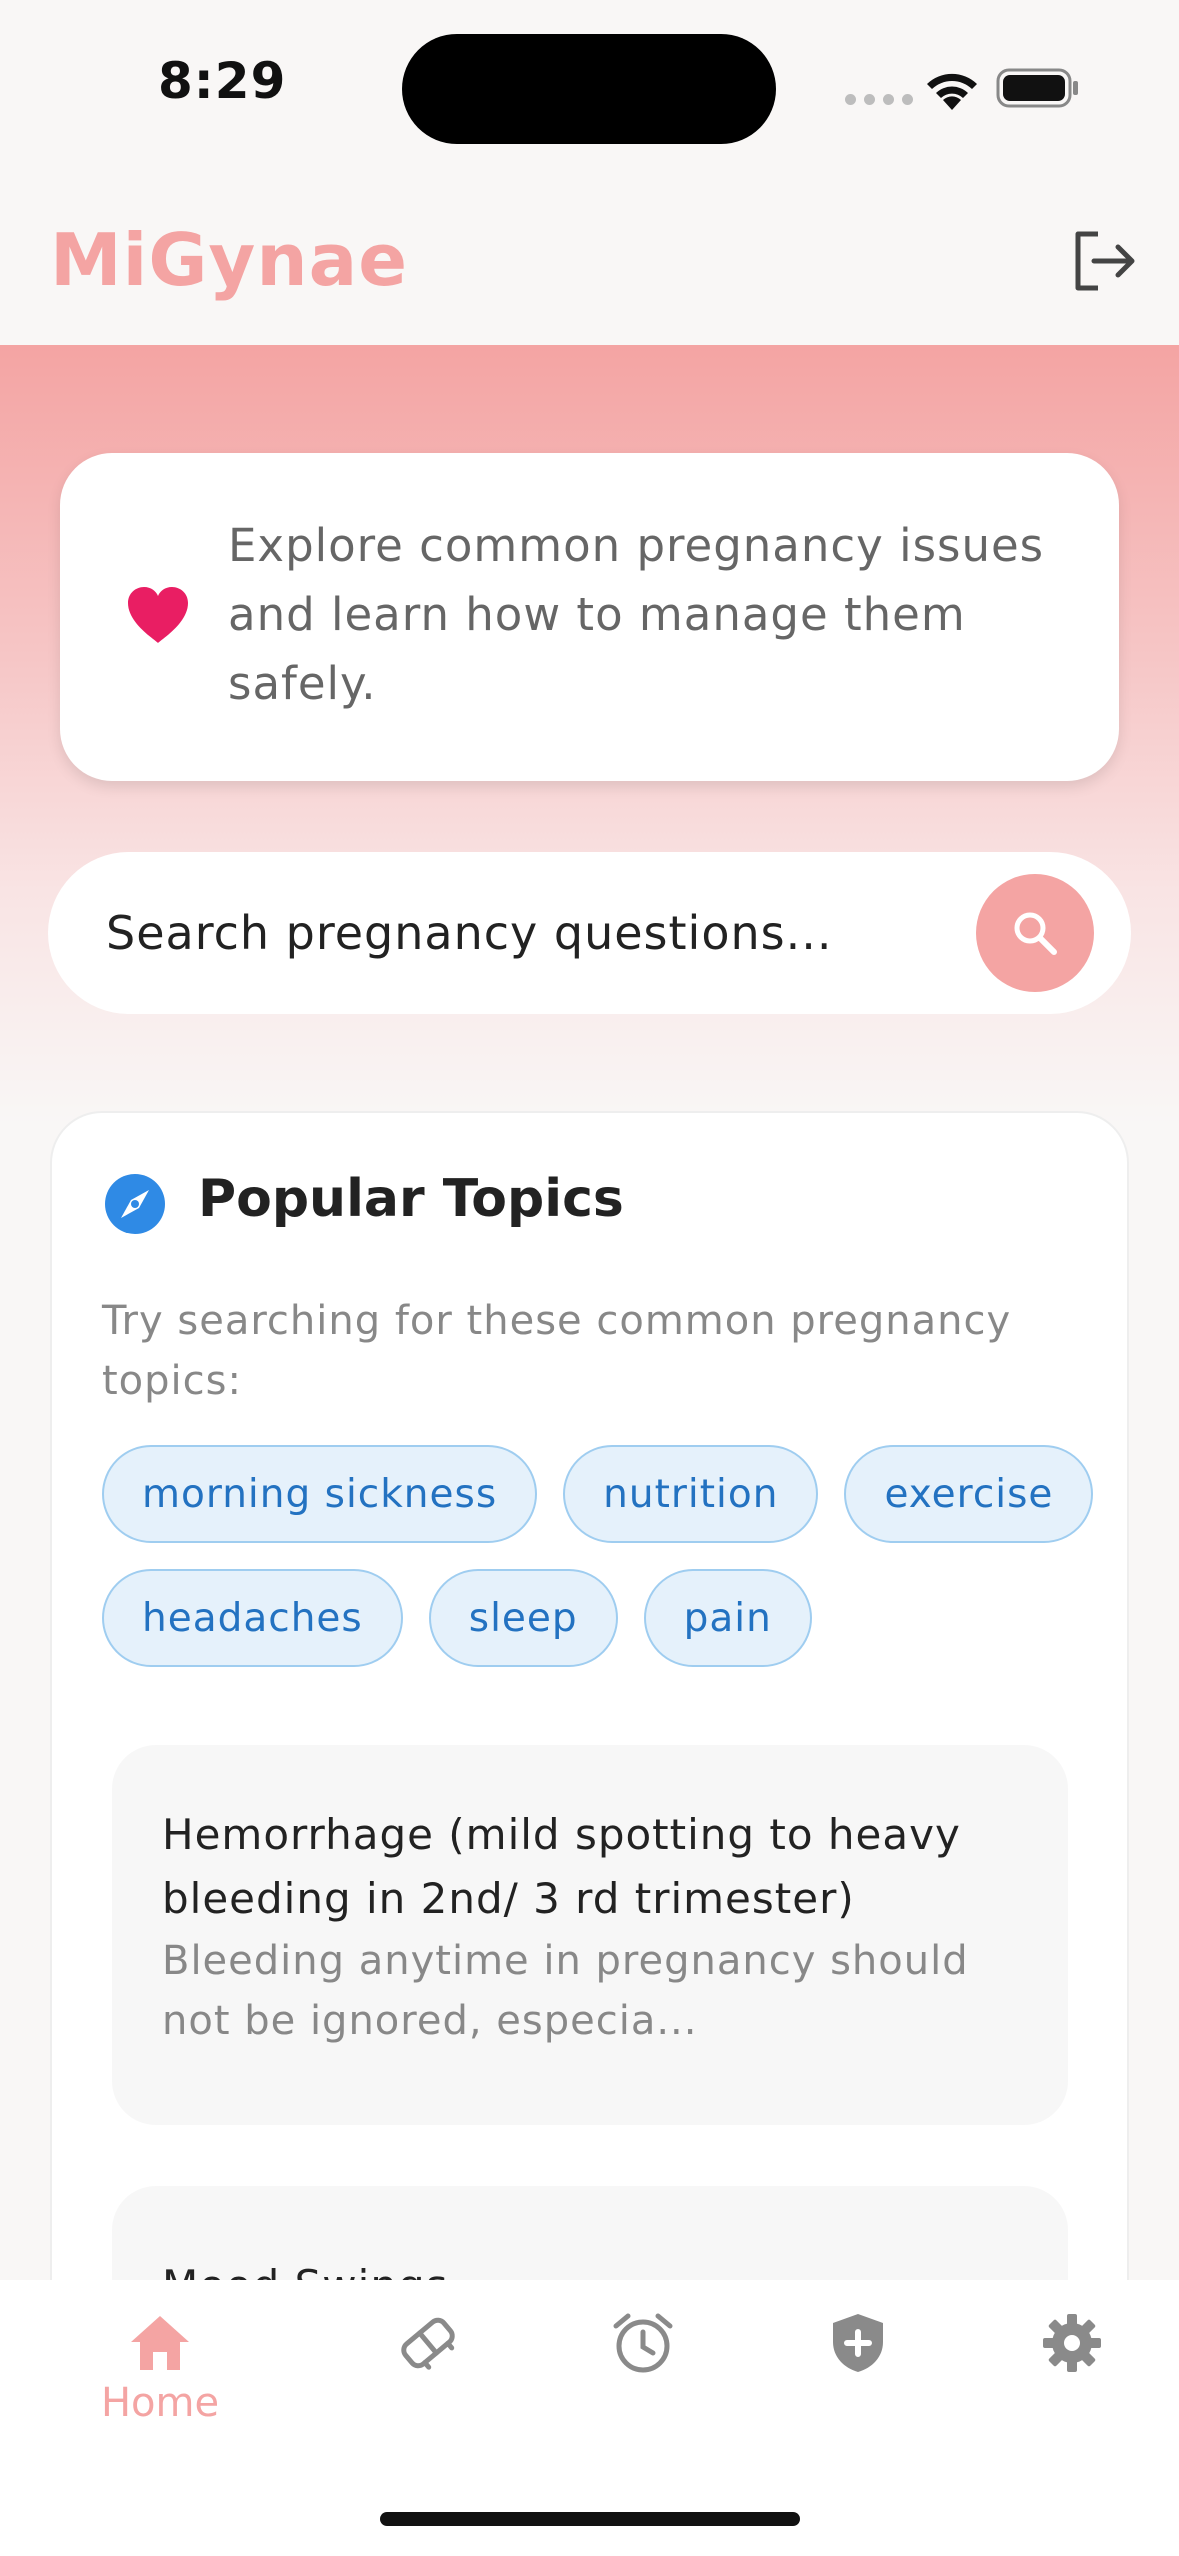 Image resolution: width=1179 pixels, height=2556 pixels. I want to click on search-bar, so click(589, 933).